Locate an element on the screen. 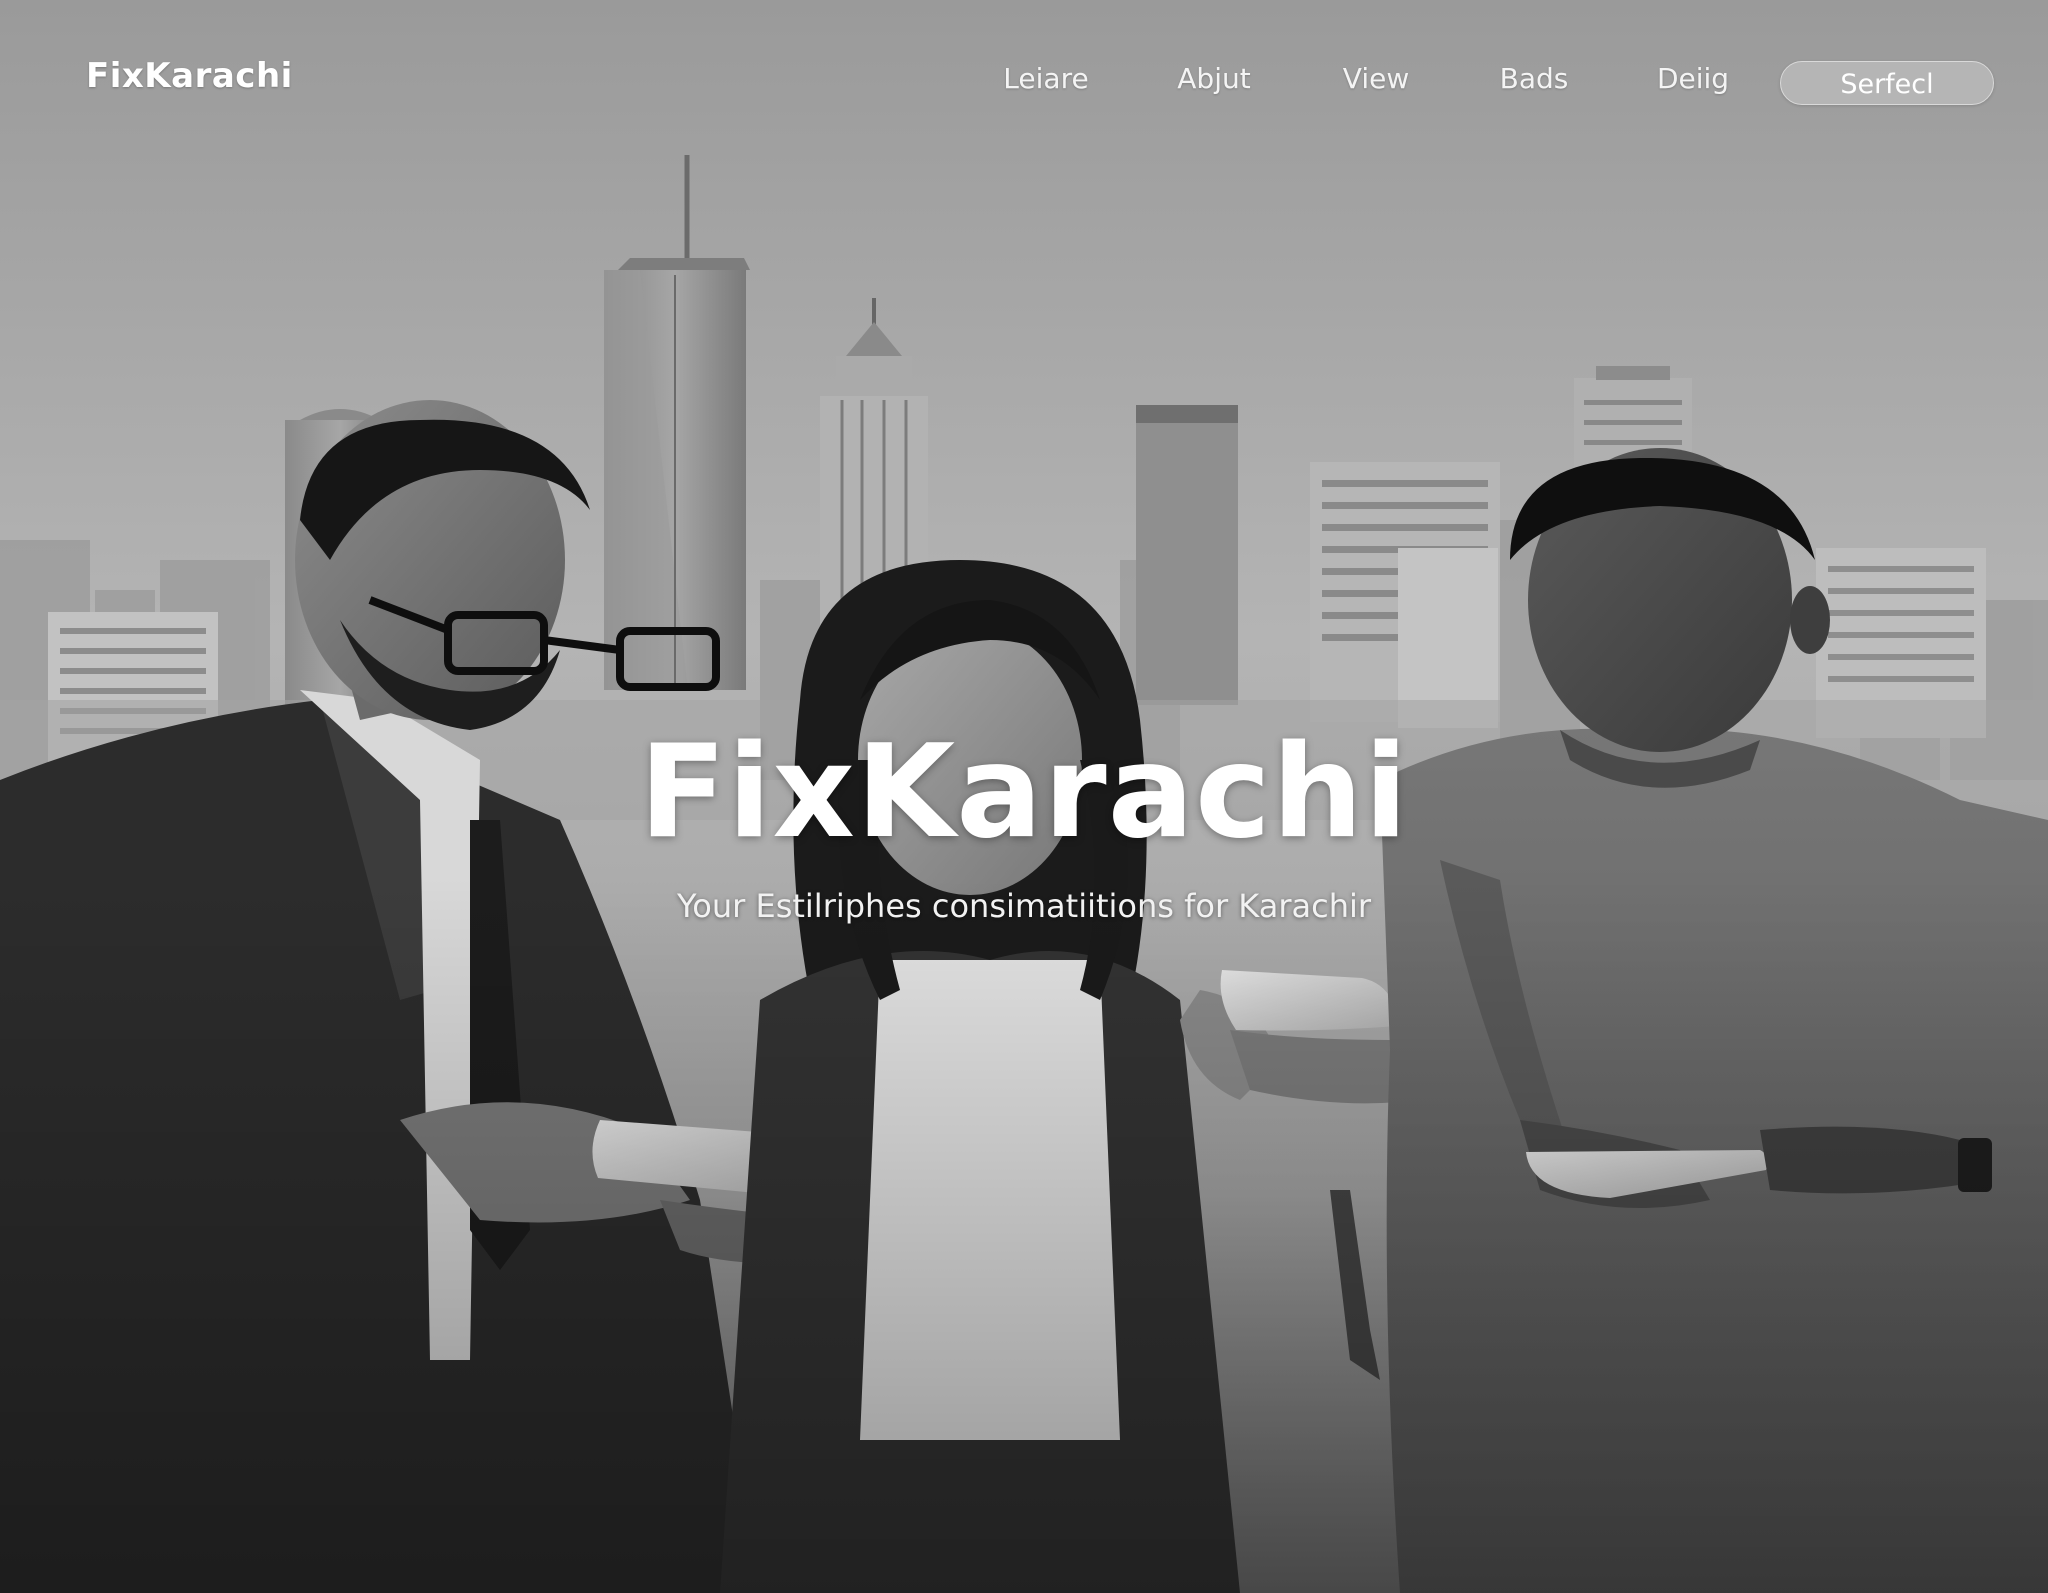 The height and width of the screenshot is (1593, 2048). nav-link-bads: Bads is located at coordinates (1534, 78).